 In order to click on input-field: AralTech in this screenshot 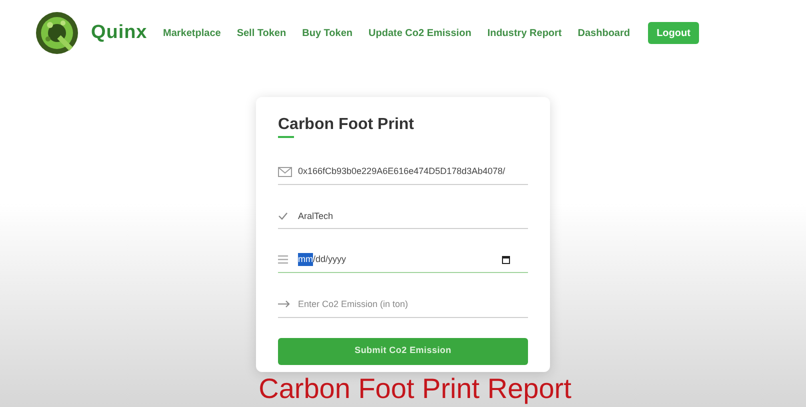, I will do `click(403, 216)`.